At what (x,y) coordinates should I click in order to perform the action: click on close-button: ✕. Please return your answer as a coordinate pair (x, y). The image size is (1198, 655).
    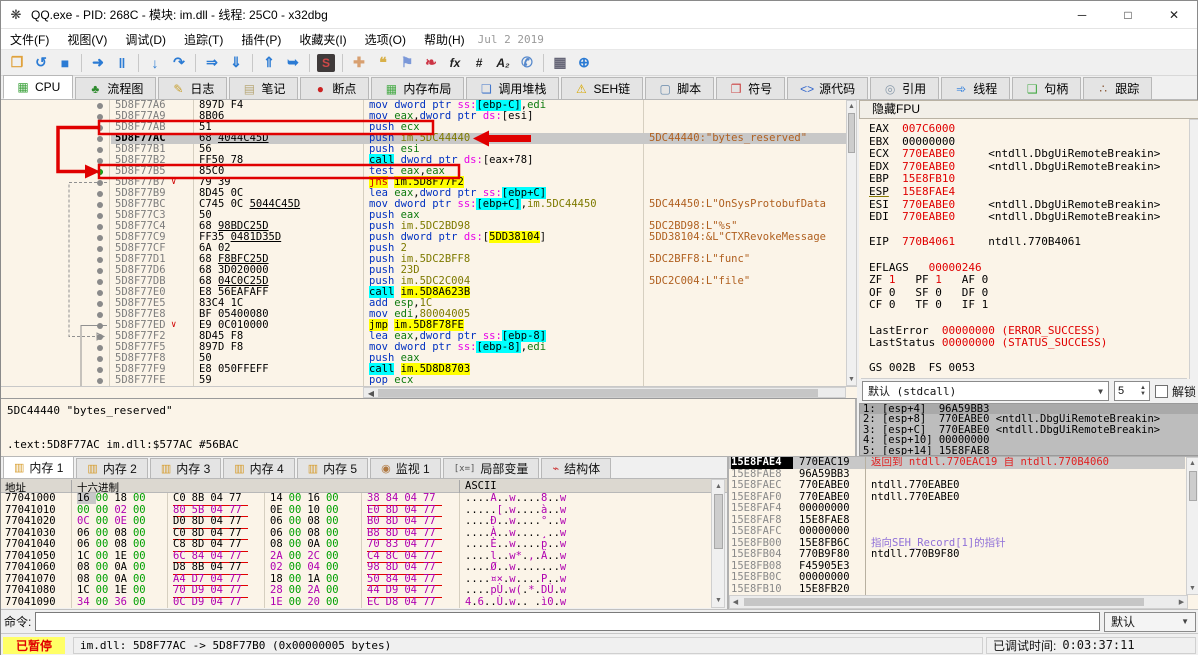
    Looking at the image, I should click on (1174, 15).